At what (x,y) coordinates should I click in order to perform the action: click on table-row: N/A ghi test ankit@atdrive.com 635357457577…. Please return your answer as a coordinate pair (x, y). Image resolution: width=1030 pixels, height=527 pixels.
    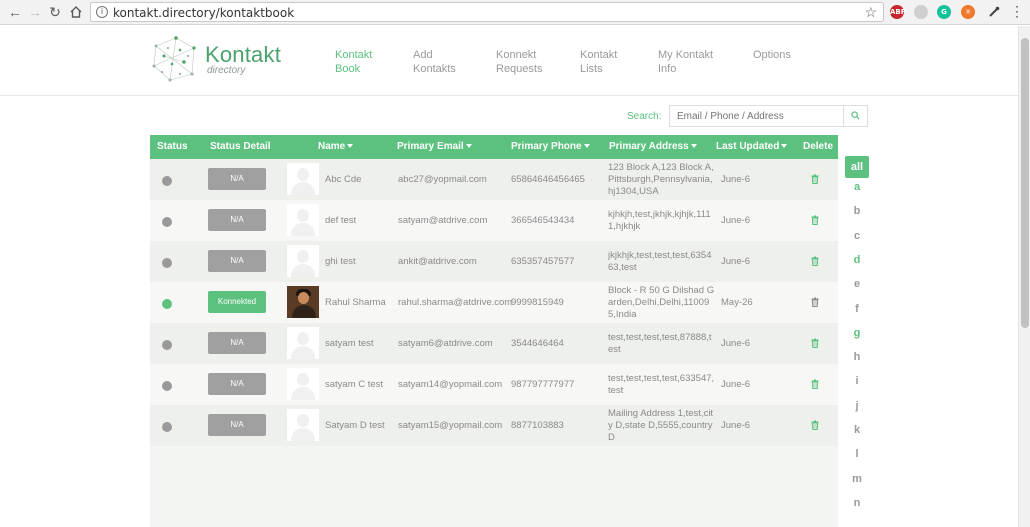
    Looking at the image, I should click on (494, 261).